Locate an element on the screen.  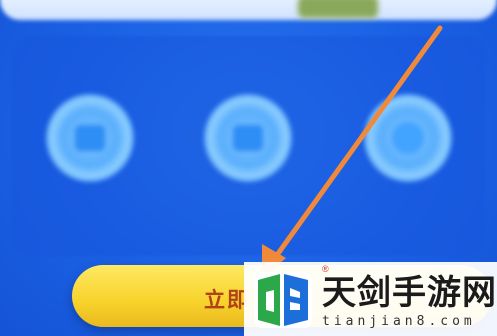
brand-watermark: ® 天剑手游网 tianjian8.com is located at coordinates (370, 299).